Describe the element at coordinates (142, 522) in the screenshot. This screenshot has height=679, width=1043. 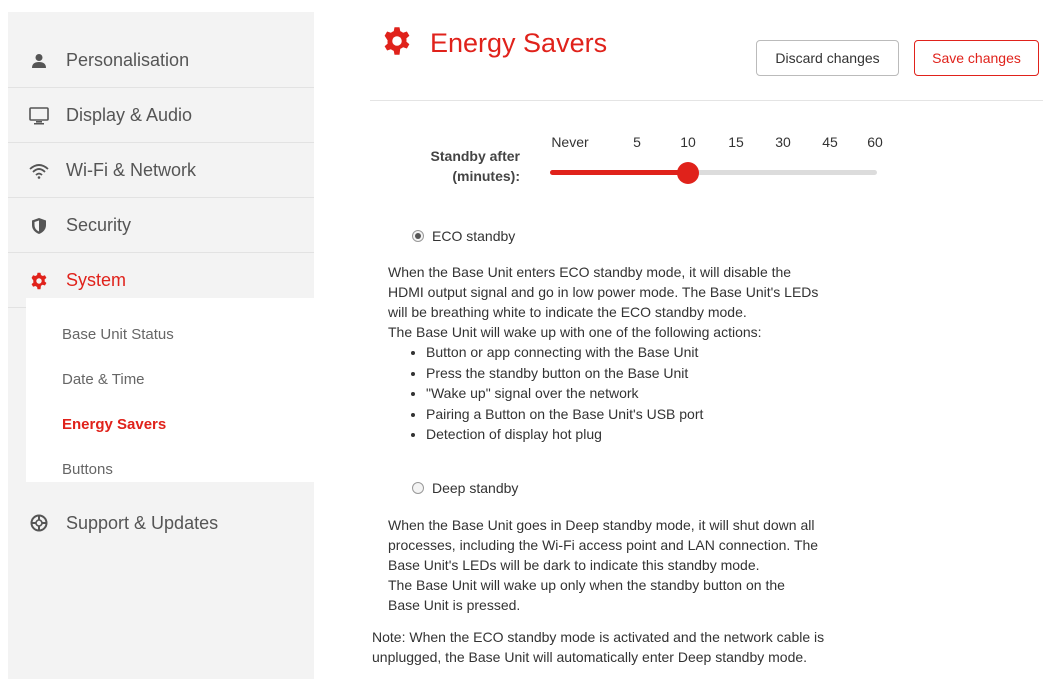
I see `sidebar-item-label: Support & Updates` at that location.